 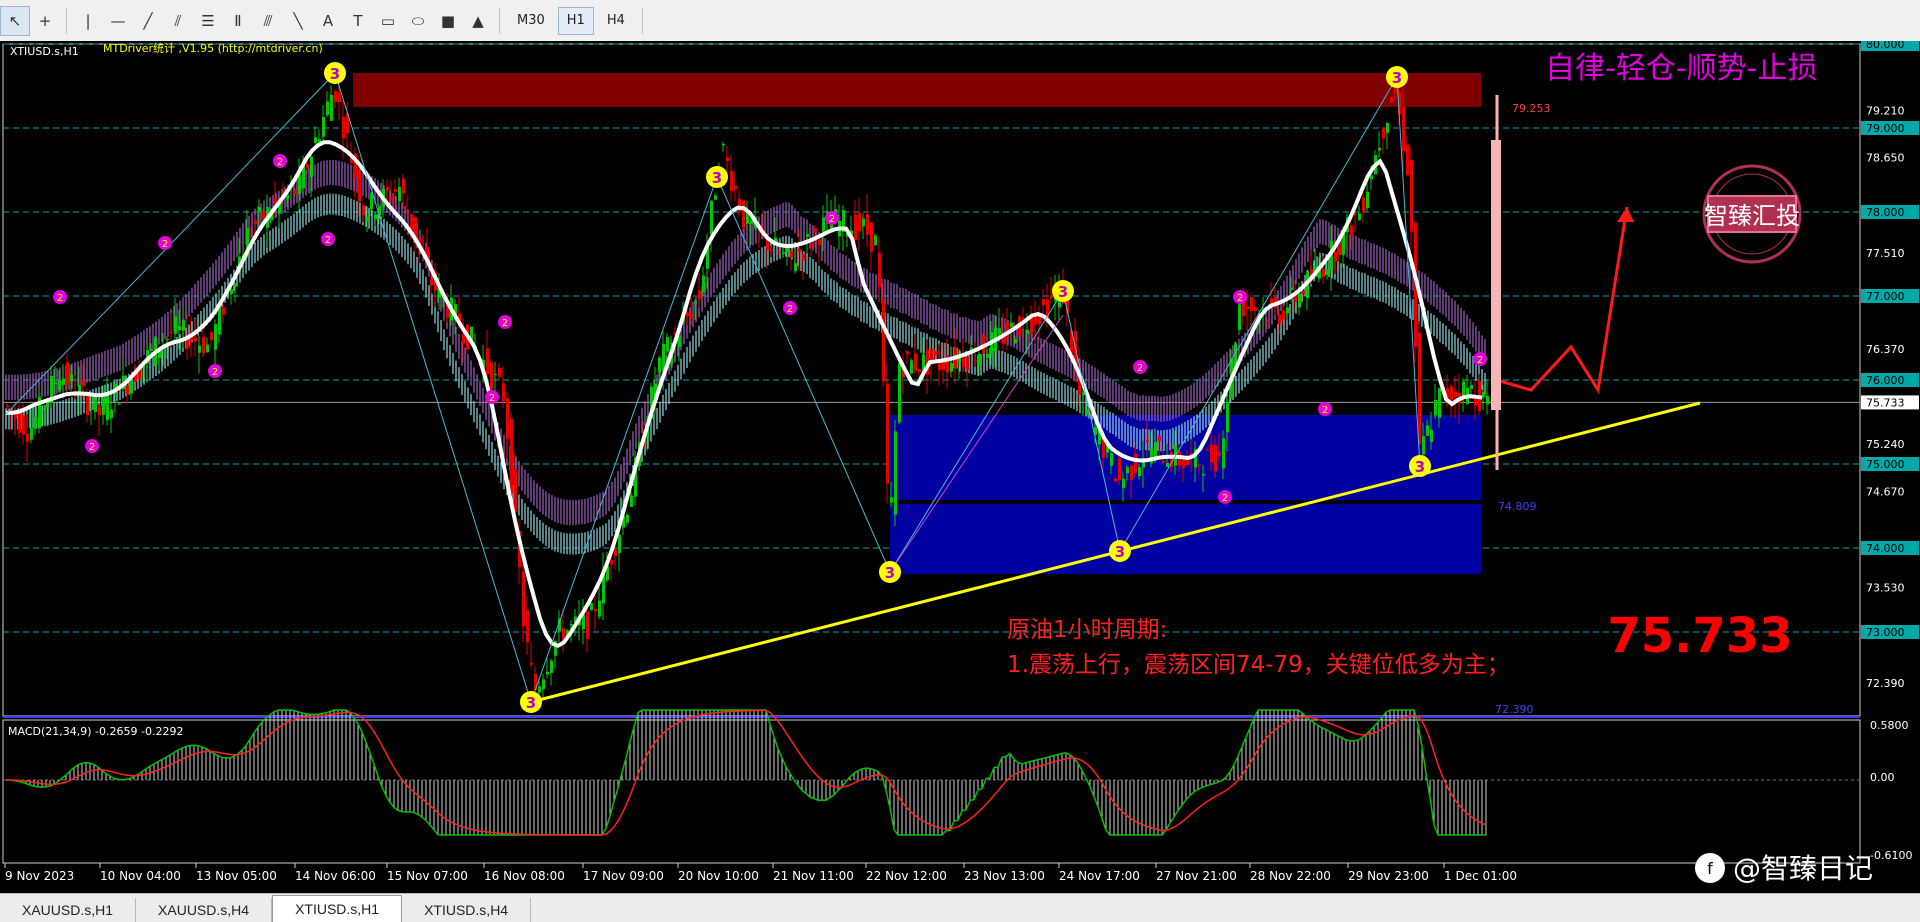 What do you see at coordinates (358, 21) in the screenshot?
I see `text-label-tool-icon: T` at bounding box center [358, 21].